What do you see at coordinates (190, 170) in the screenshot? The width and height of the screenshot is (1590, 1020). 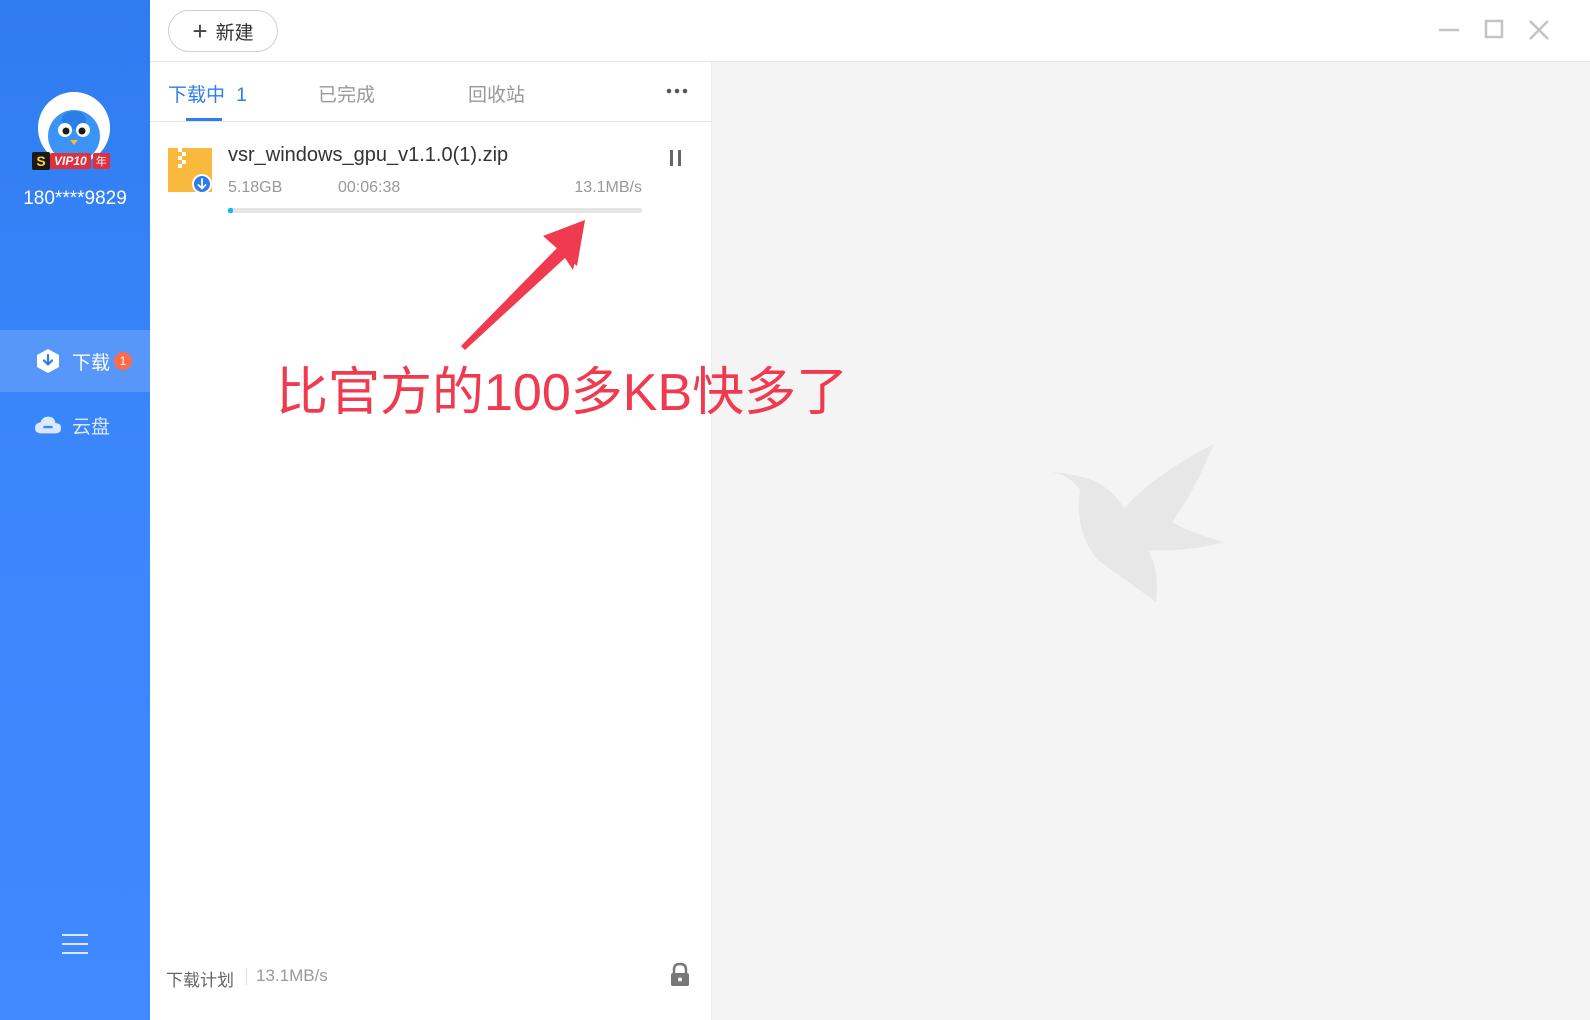 I see `zip-file-icon` at bounding box center [190, 170].